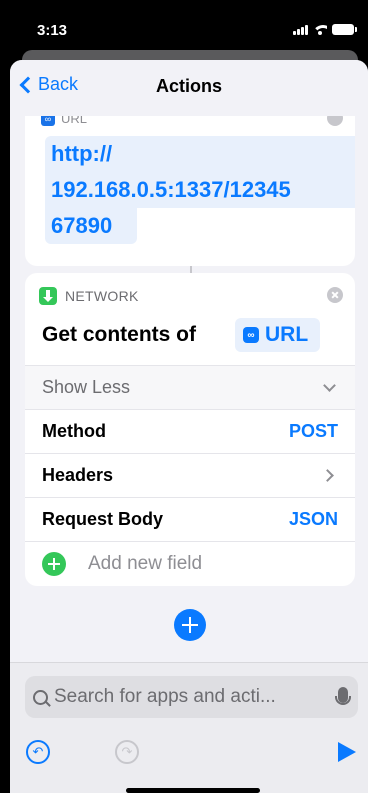  Describe the element at coordinates (327, 475) in the screenshot. I see `chevron-right-icon` at that location.